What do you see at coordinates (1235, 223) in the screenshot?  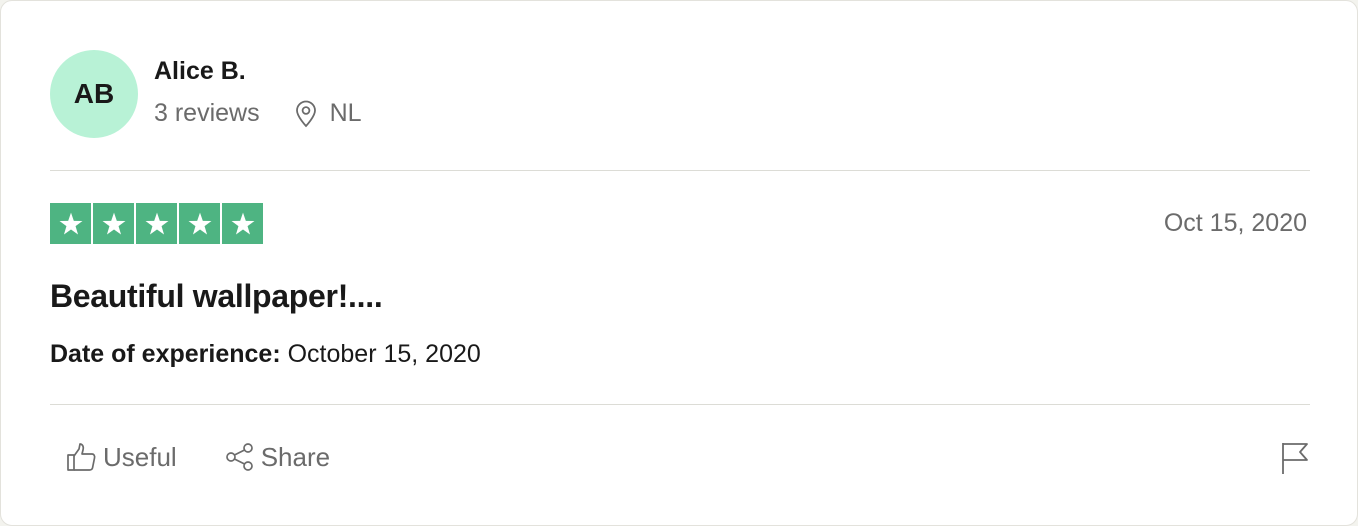 I see `review-date: Oct 15, 2020` at bounding box center [1235, 223].